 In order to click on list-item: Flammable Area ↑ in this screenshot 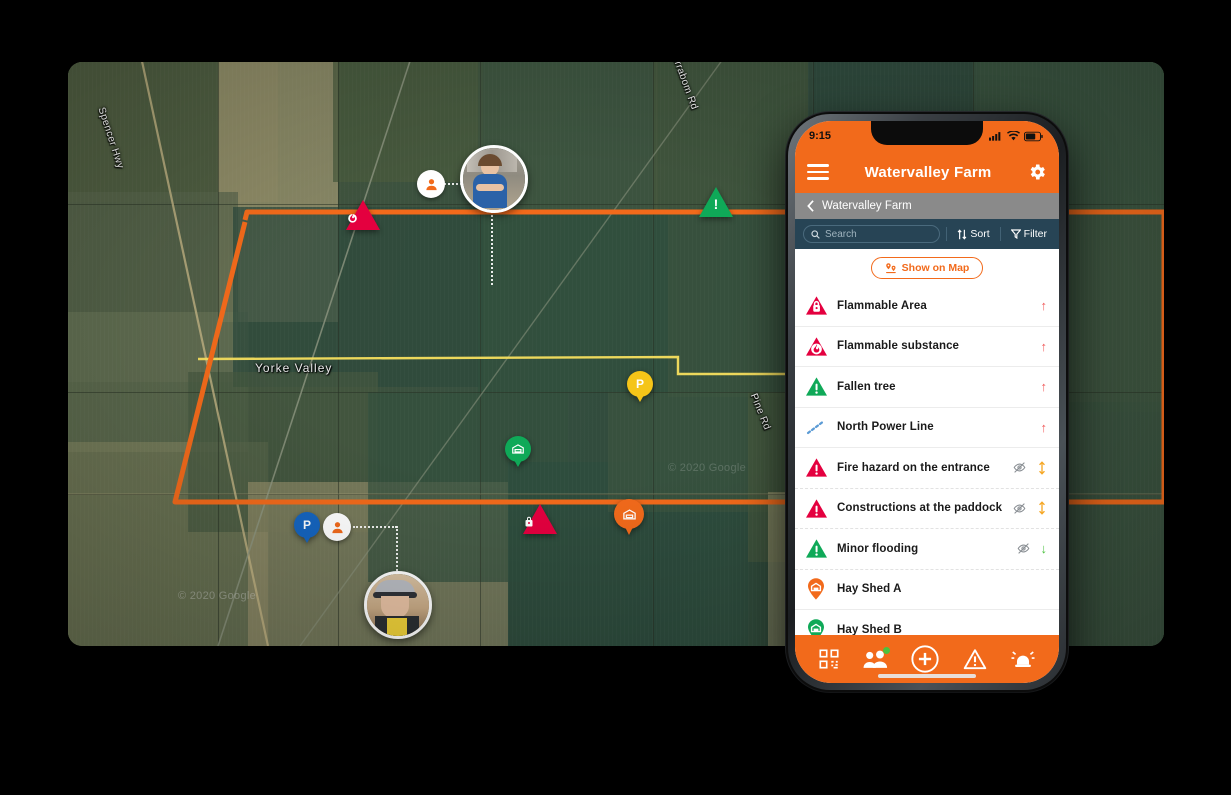, I will do `click(927, 306)`.